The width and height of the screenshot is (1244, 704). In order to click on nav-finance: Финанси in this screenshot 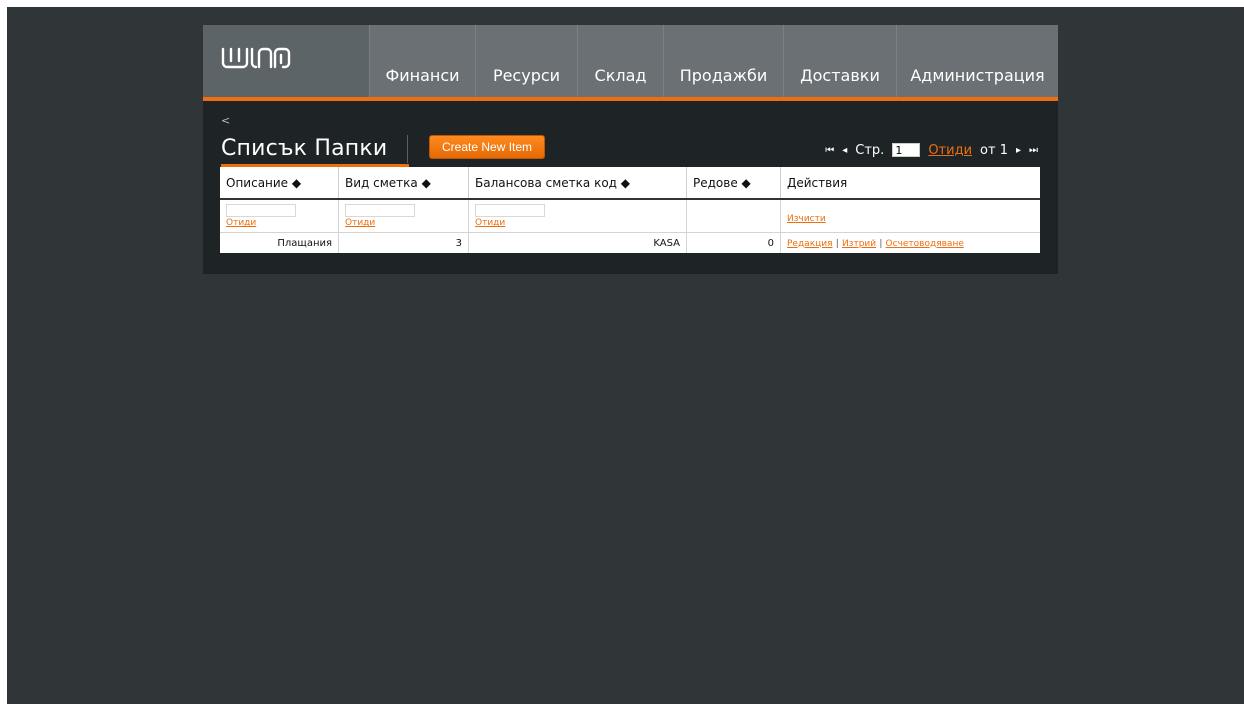, I will do `click(422, 61)`.